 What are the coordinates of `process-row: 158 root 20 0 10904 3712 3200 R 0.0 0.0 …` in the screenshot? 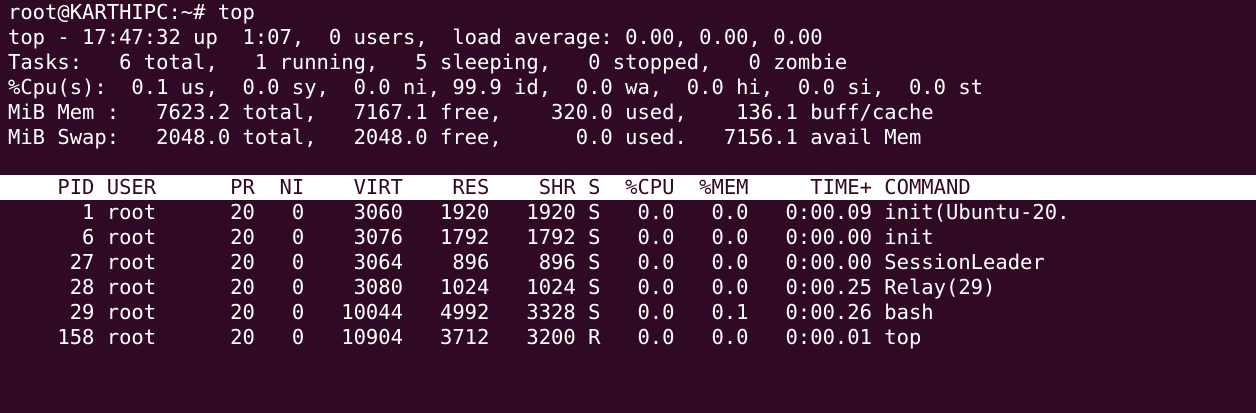 It's located at (465, 337).